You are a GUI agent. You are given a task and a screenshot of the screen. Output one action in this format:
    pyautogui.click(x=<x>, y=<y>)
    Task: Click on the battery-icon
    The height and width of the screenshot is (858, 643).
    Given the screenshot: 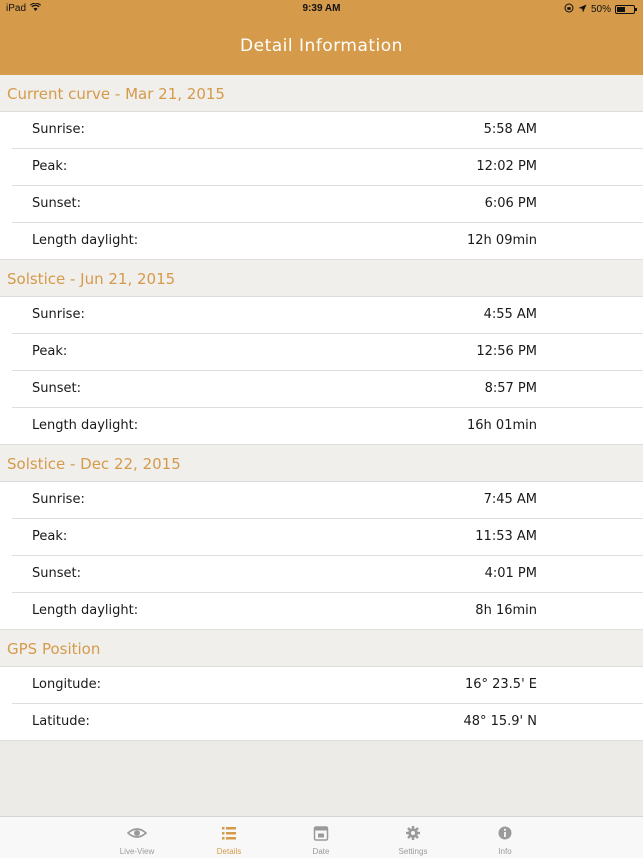 What is the action you would take?
    pyautogui.click(x=626, y=9)
    